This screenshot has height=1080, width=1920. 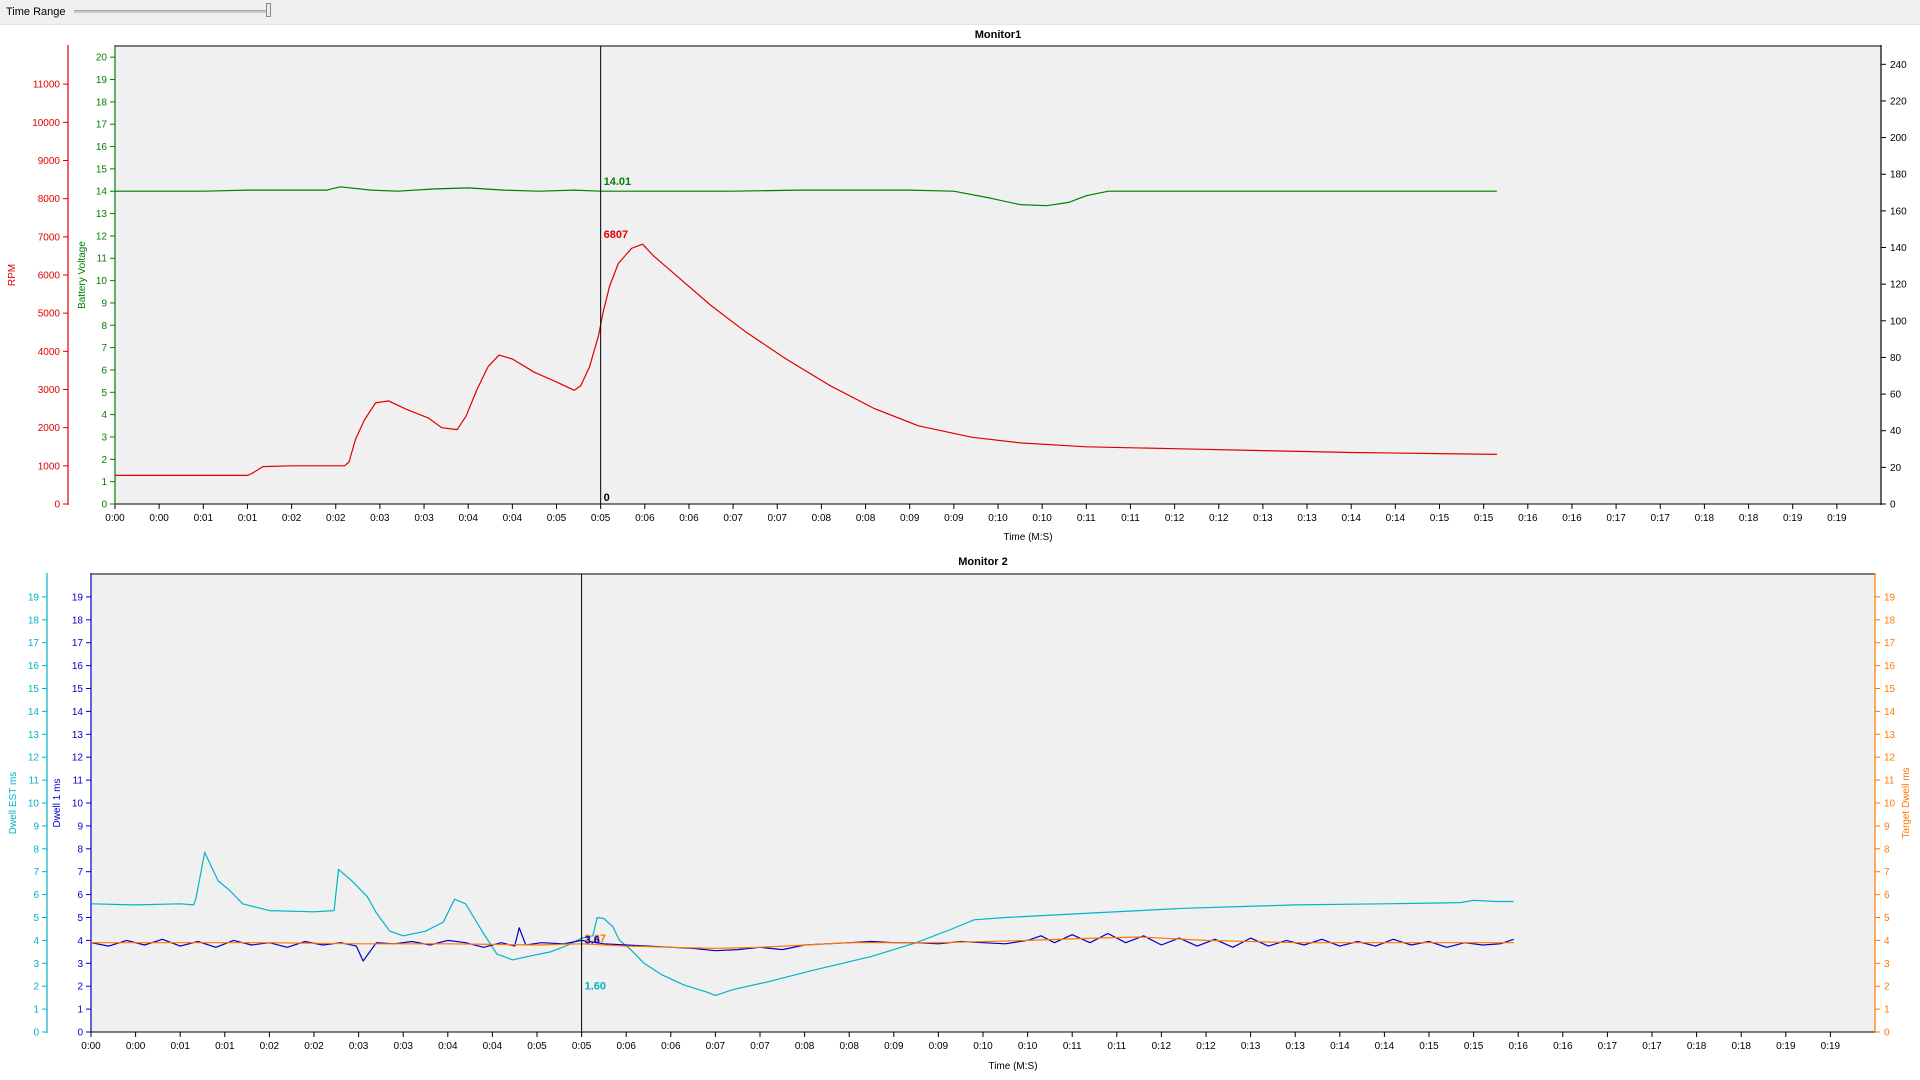 What do you see at coordinates (57, 803) in the screenshot?
I see `y-axis-label: Dwell 1 ms` at bounding box center [57, 803].